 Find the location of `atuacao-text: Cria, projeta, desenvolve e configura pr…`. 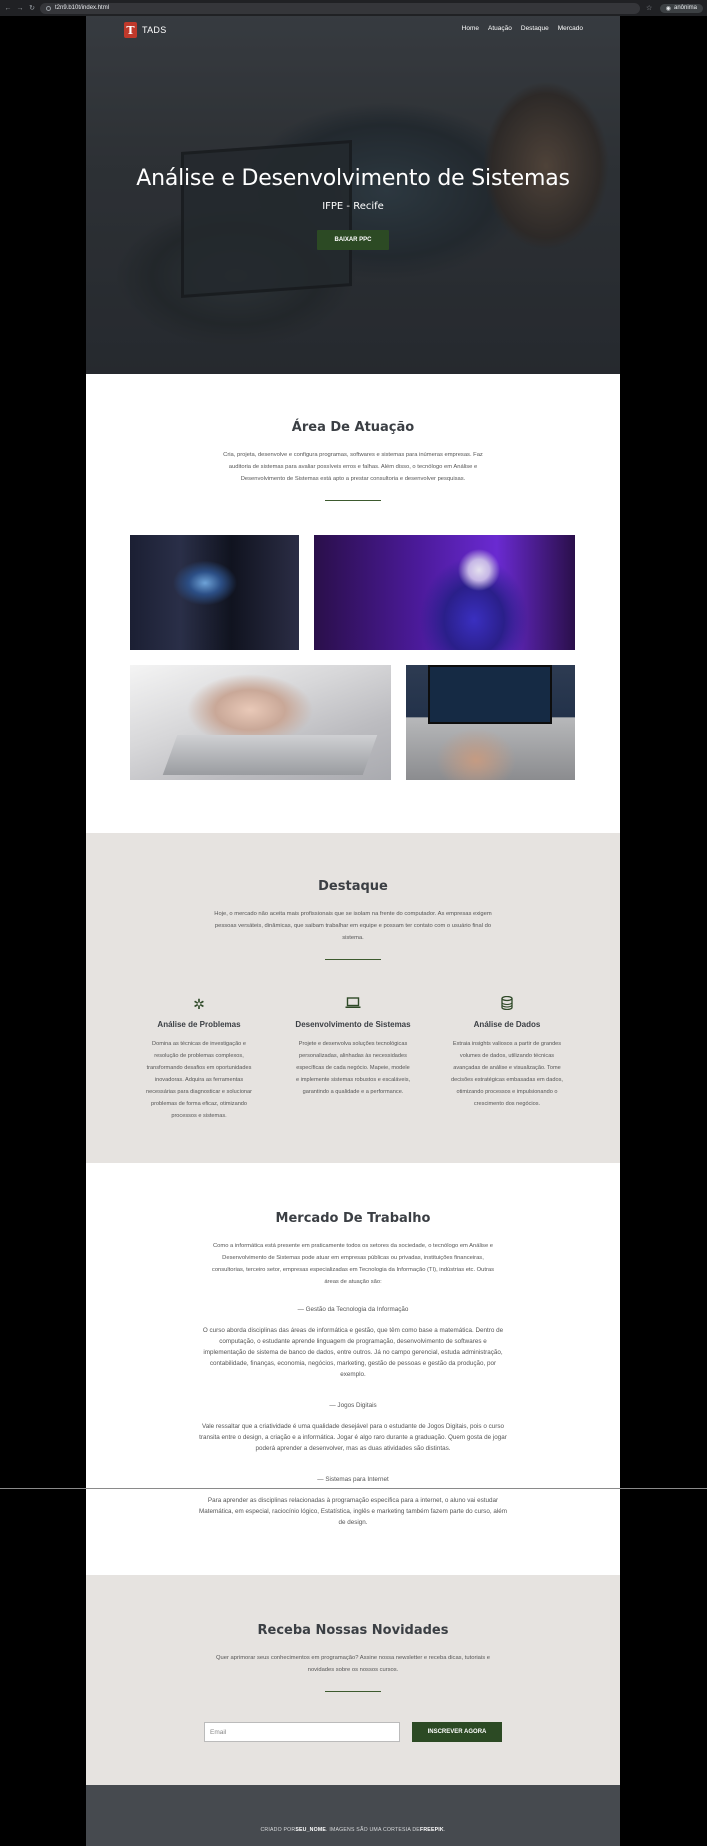

atuacao-text: Cria, projeta, desenvolve e configura pr… is located at coordinates (353, 467).